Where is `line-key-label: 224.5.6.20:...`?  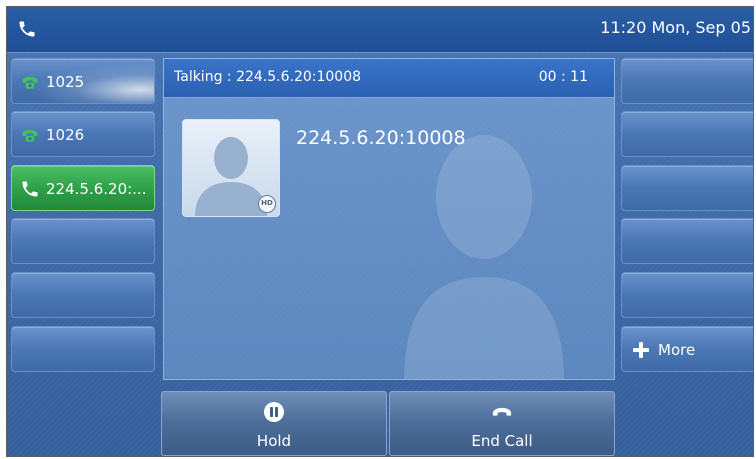
line-key-label: 224.5.6.20:... is located at coordinates (96, 189).